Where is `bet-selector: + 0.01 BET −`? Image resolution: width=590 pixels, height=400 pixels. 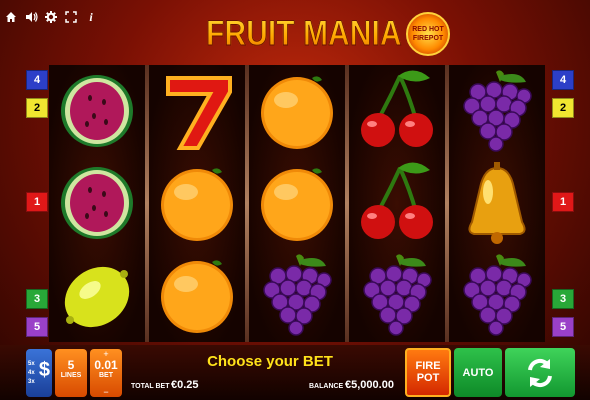
bet-selector: + 0.01 BET − is located at coordinates (106, 373).